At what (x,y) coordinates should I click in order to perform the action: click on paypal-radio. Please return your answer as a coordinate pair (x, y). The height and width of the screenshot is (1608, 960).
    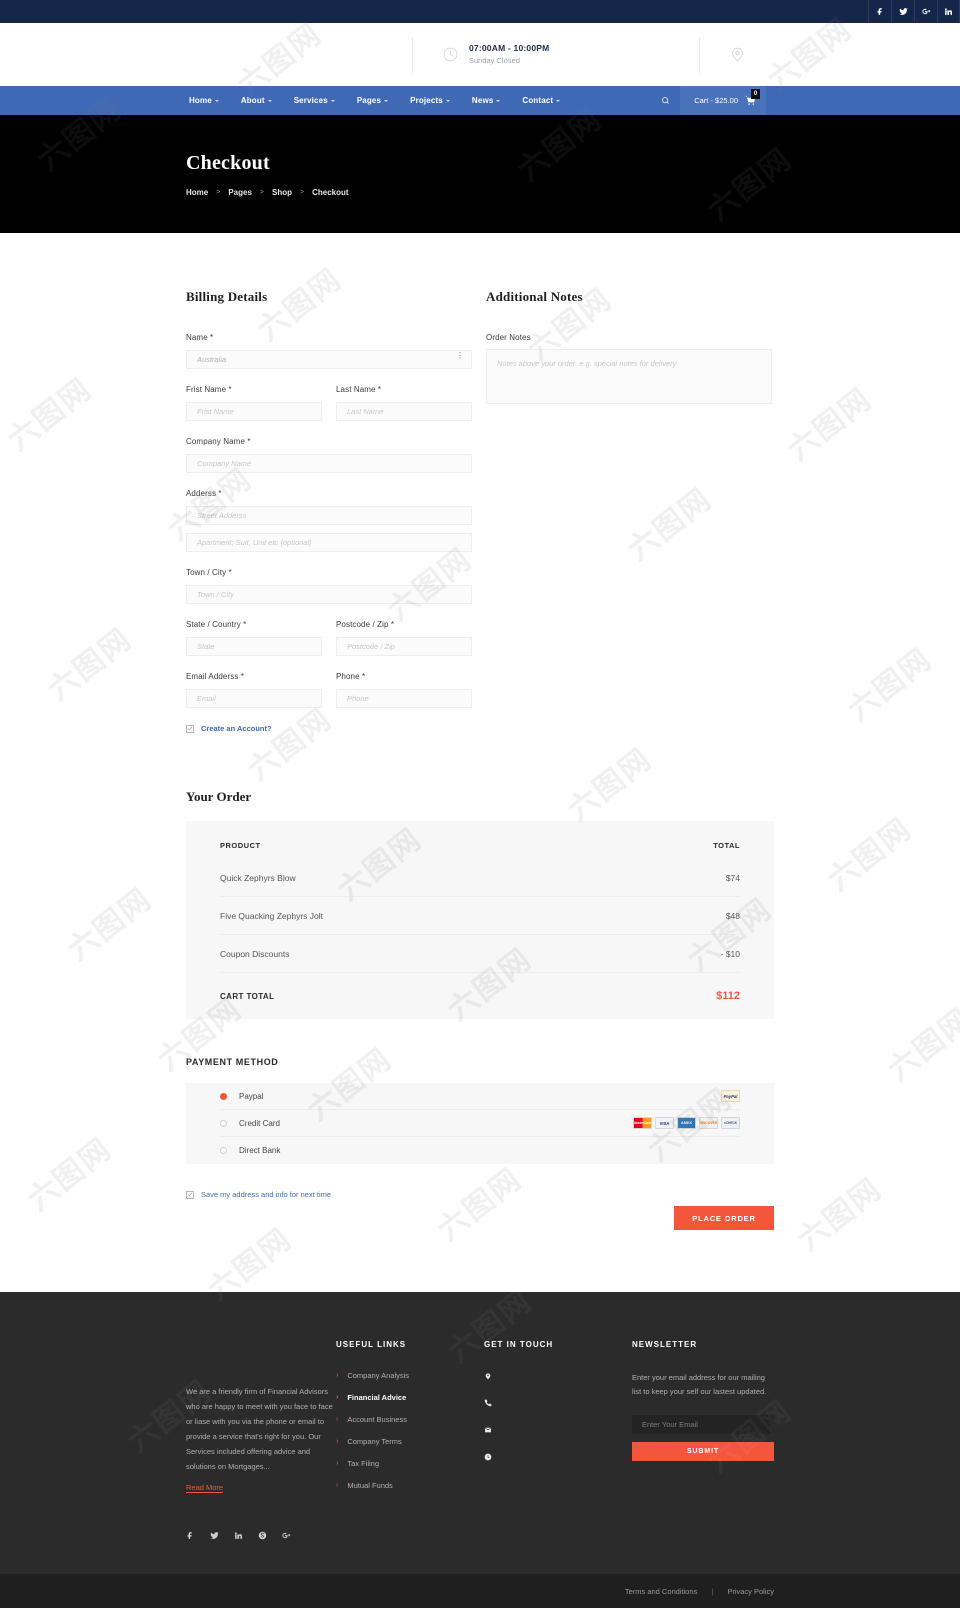
    Looking at the image, I should click on (223, 1096).